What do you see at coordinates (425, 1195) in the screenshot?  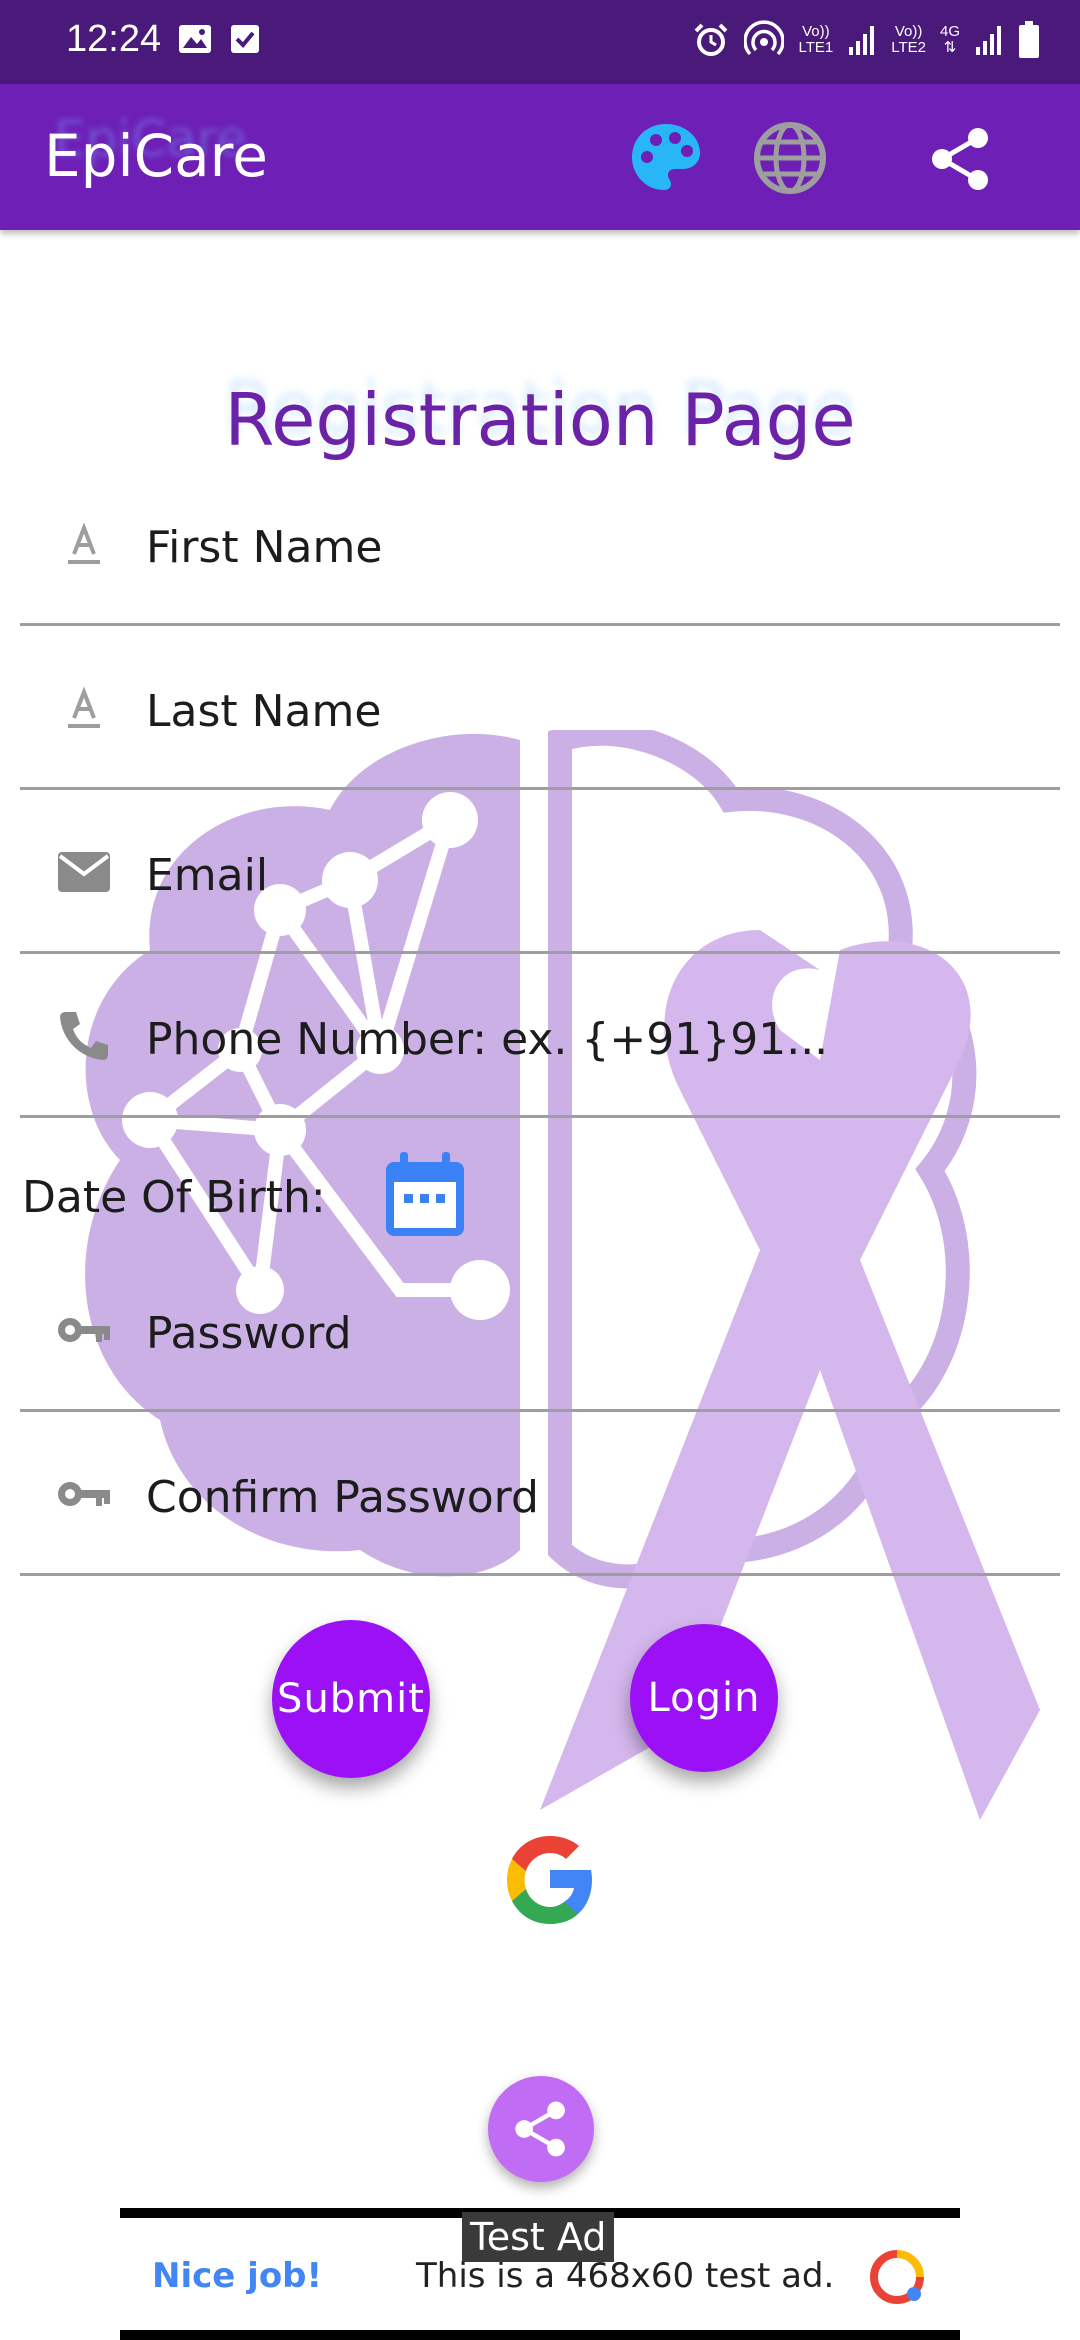 I see `calendar-icon` at bounding box center [425, 1195].